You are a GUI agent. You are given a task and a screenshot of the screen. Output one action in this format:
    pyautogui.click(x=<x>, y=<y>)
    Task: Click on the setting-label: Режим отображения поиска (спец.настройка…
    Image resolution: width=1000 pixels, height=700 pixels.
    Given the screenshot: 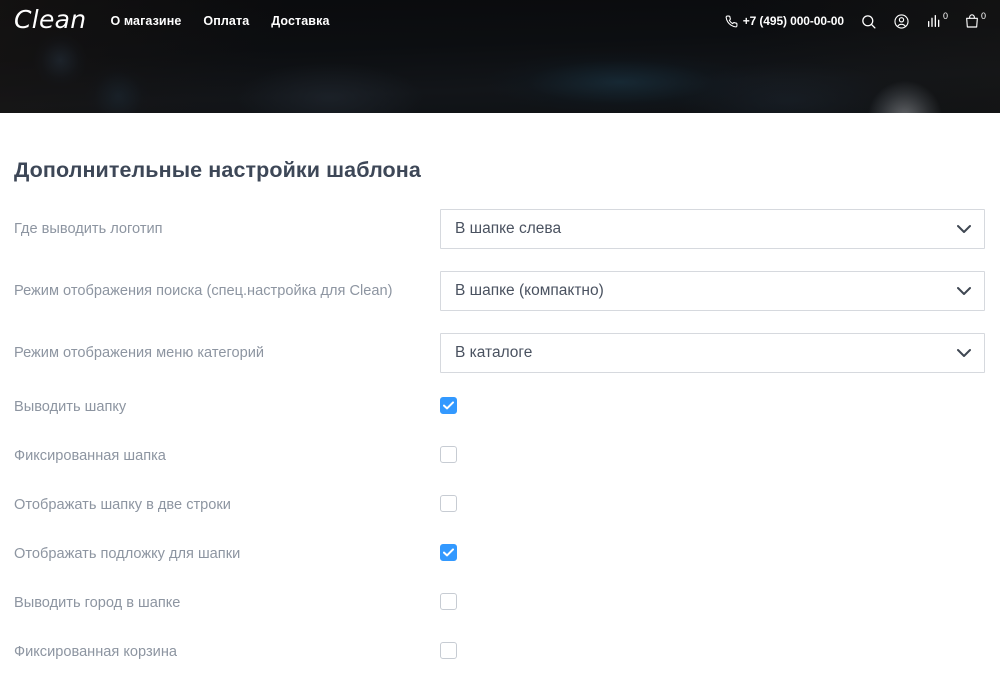 What is the action you would take?
    pyautogui.click(x=203, y=291)
    